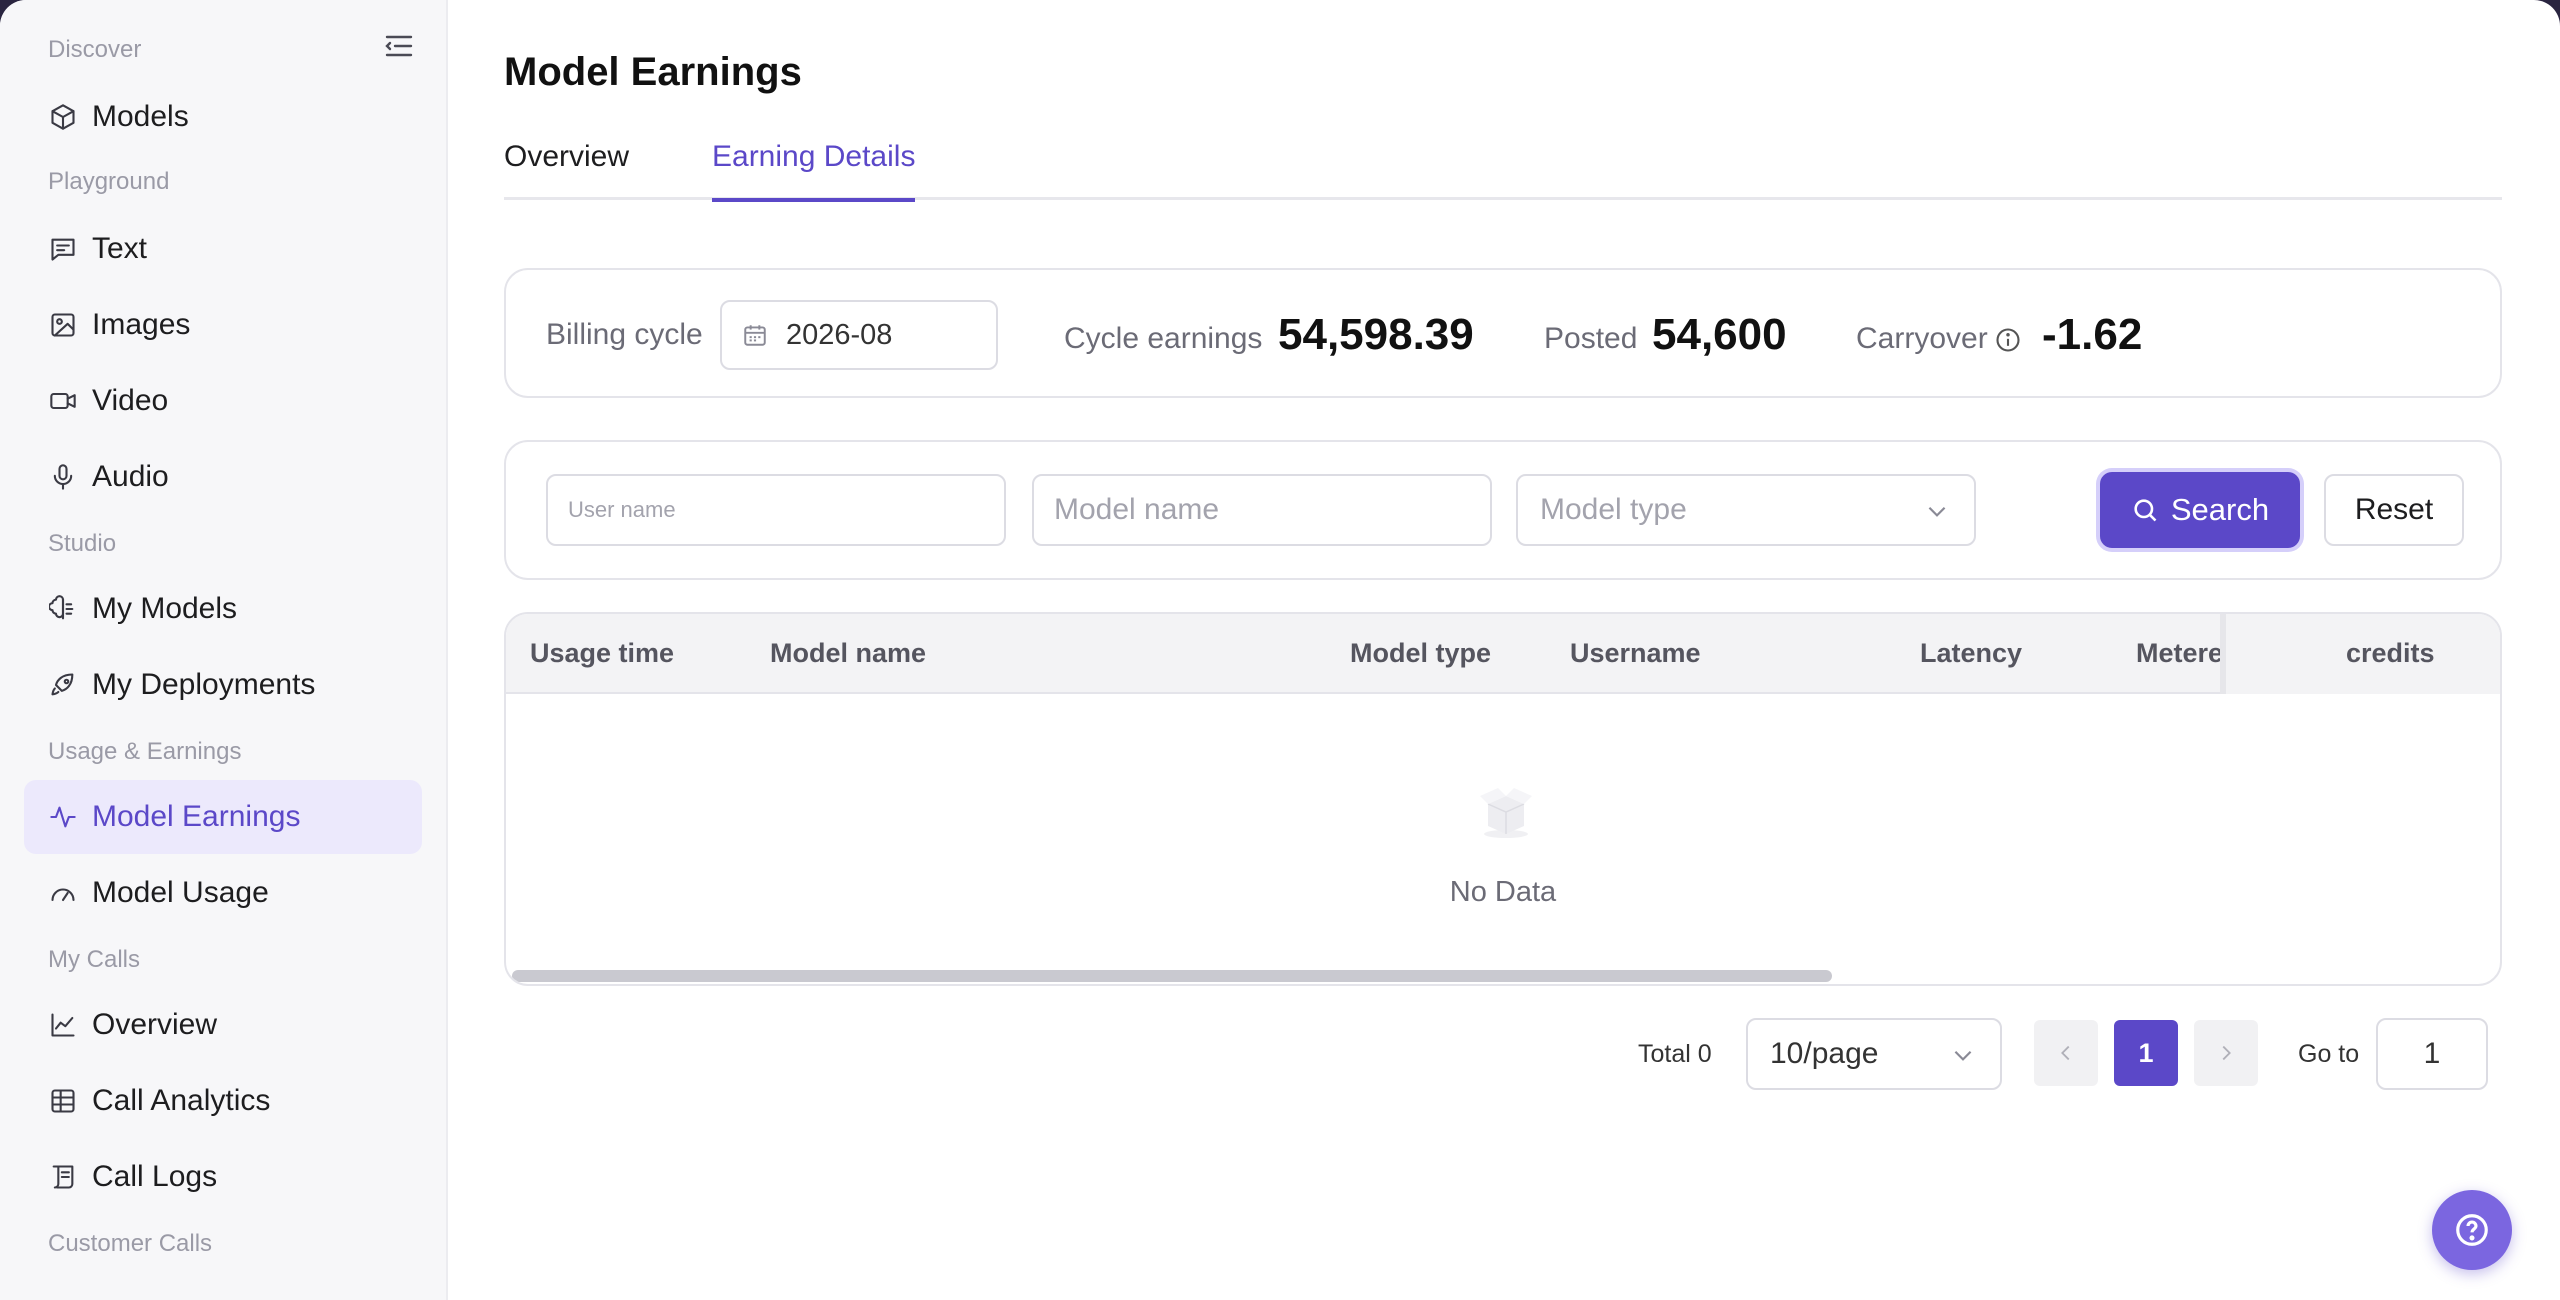 The width and height of the screenshot is (2560, 1300). What do you see at coordinates (223, 1177) in the screenshot?
I see `sidebar-item-call-logs: Call Logs` at bounding box center [223, 1177].